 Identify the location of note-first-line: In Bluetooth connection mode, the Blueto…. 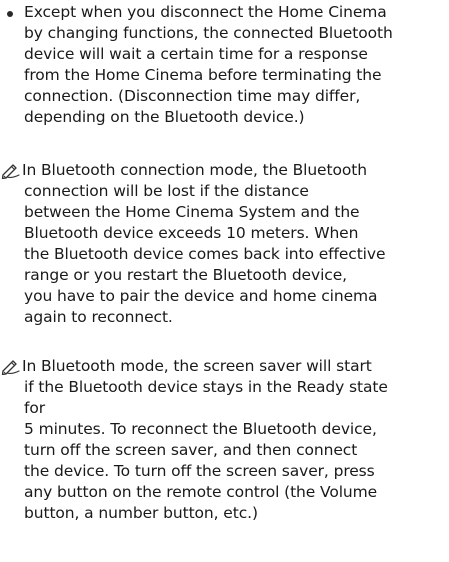
(194, 170).